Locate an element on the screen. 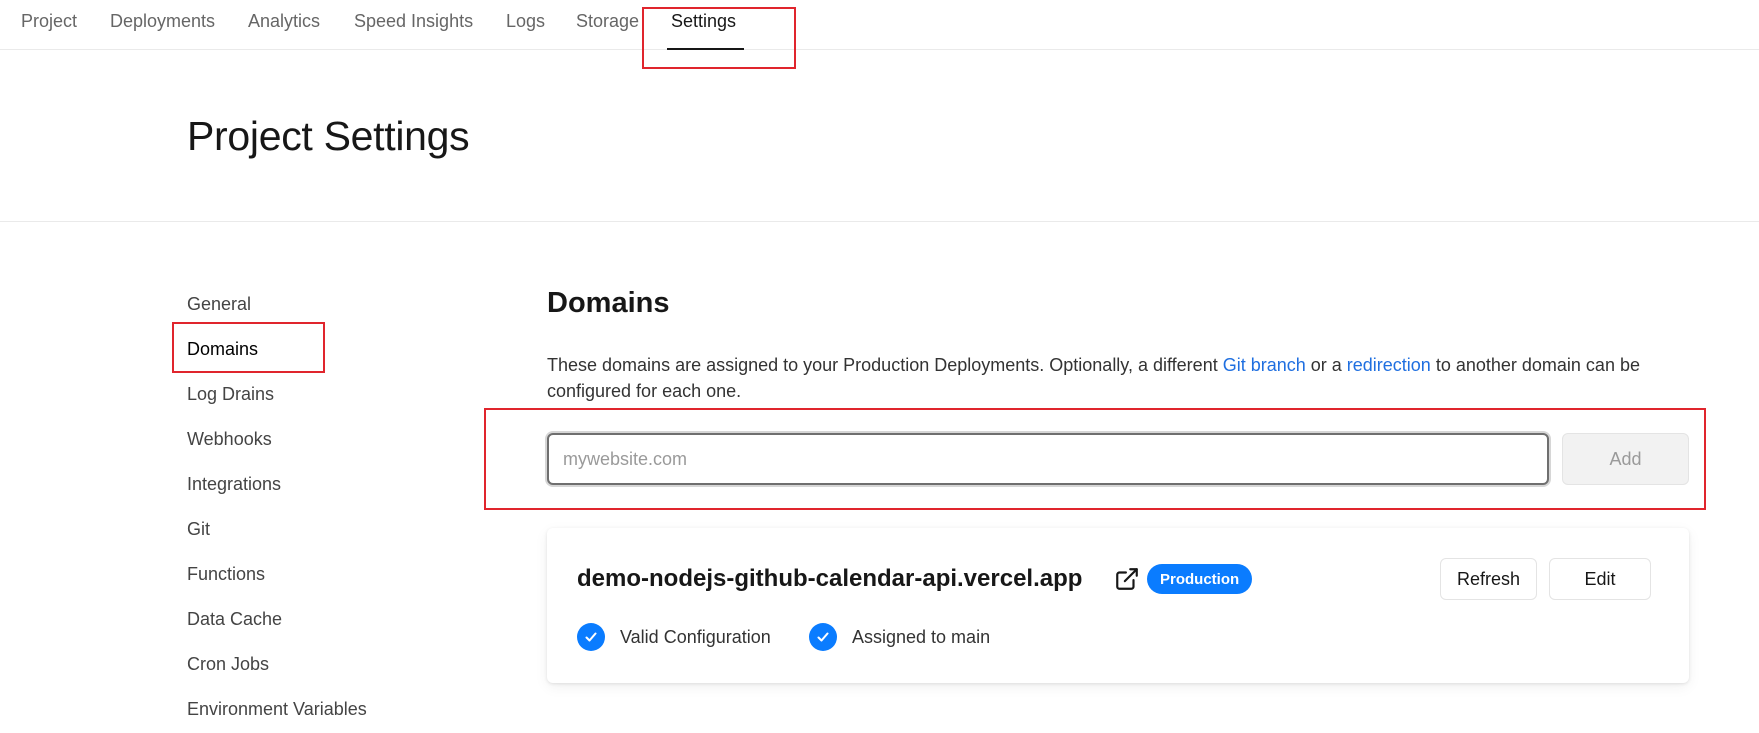 This screenshot has width=1759, height=733. sidebar-item-integrations: Integrations is located at coordinates (234, 484).